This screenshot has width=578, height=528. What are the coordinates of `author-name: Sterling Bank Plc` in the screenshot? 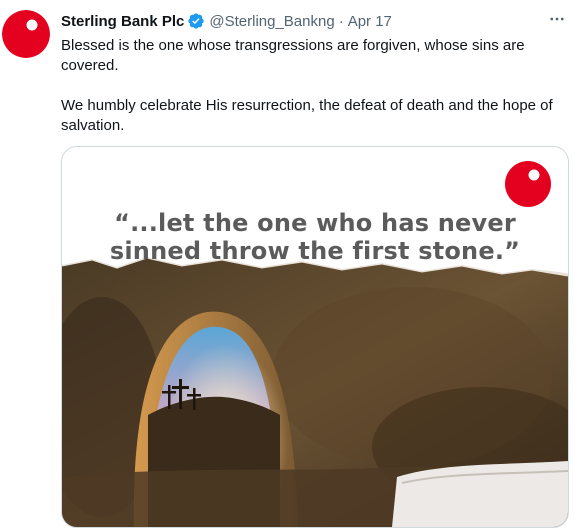 It's located at (122, 21).